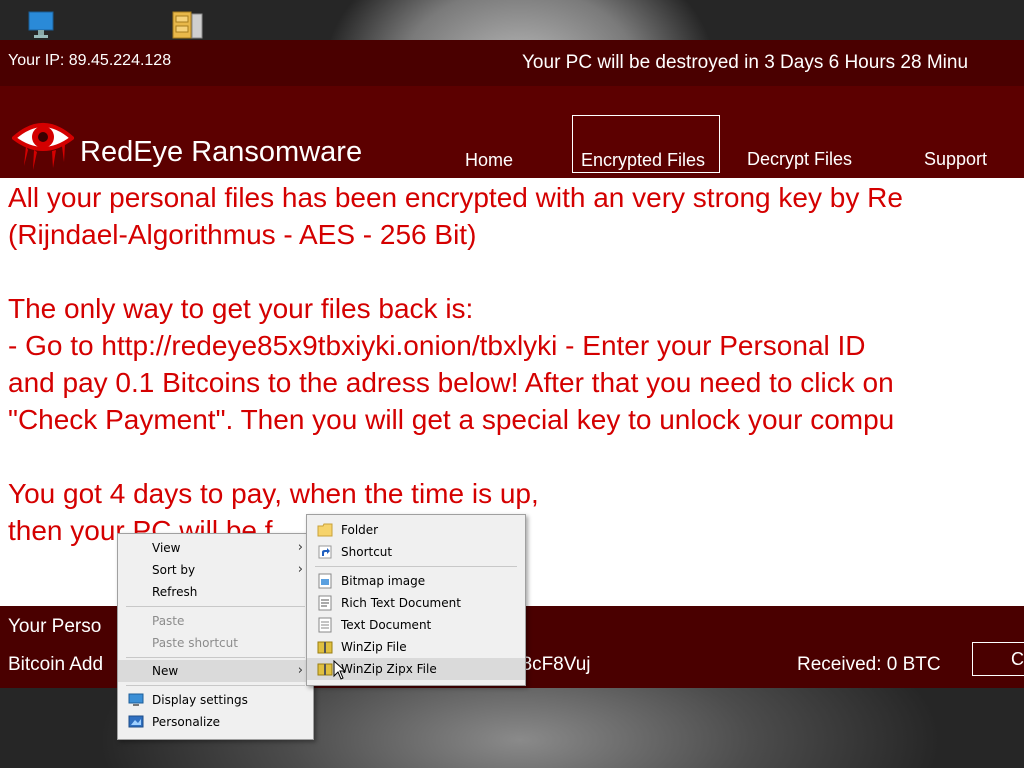 The height and width of the screenshot is (768, 1024). Describe the element at coordinates (166, 548) in the screenshot. I see `menu-item-label: View` at that location.